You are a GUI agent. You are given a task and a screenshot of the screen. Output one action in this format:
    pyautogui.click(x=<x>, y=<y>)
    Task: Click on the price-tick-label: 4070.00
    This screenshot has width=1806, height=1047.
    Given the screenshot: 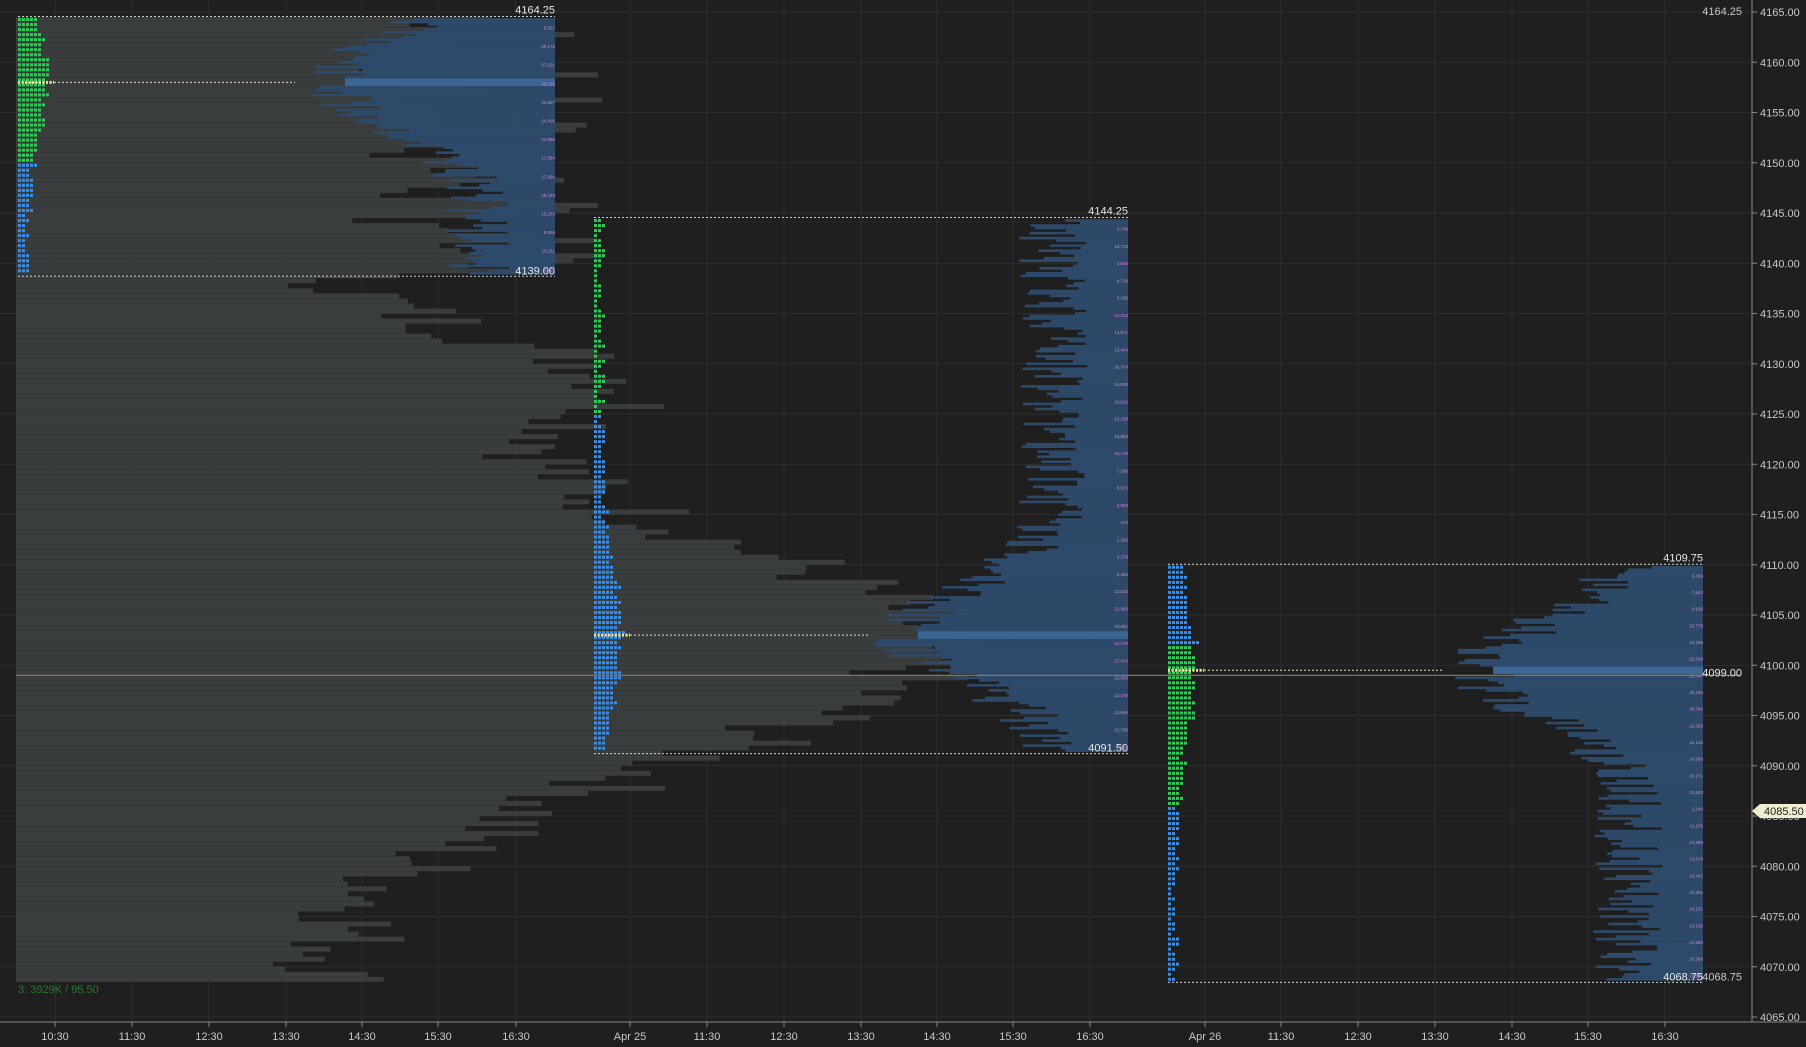 What is the action you would take?
    pyautogui.click(x=1780, y=968)
    